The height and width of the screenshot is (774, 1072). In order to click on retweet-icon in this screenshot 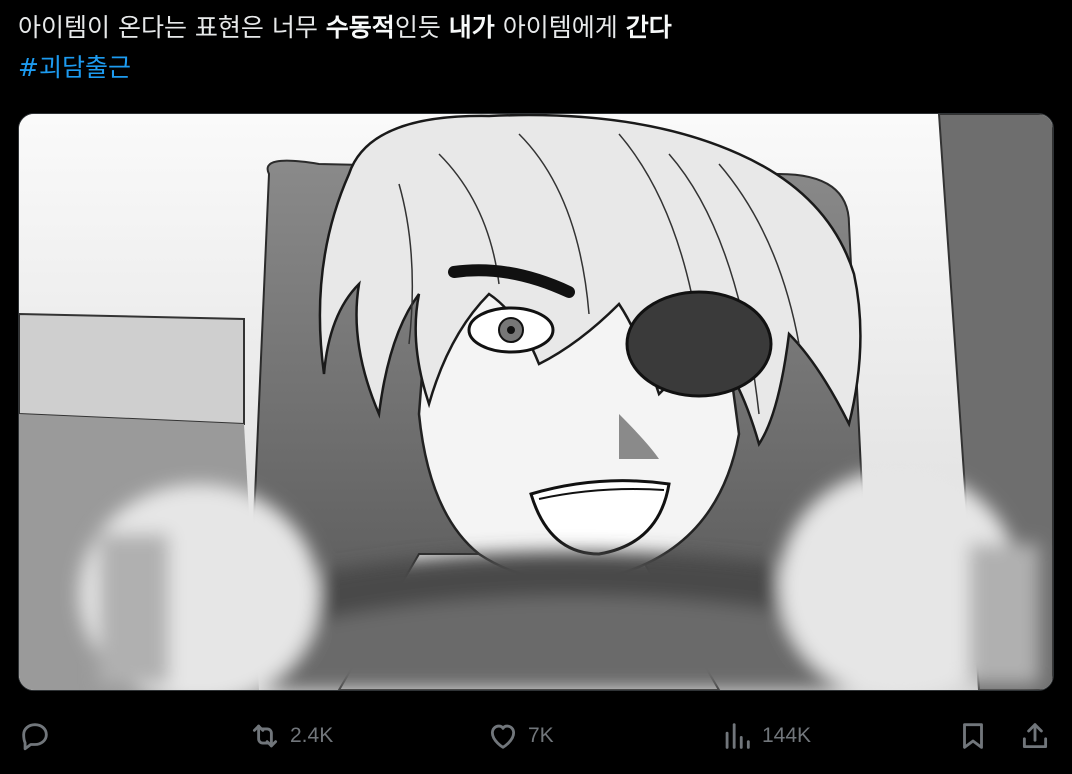, I will do `click(265, 736)`.